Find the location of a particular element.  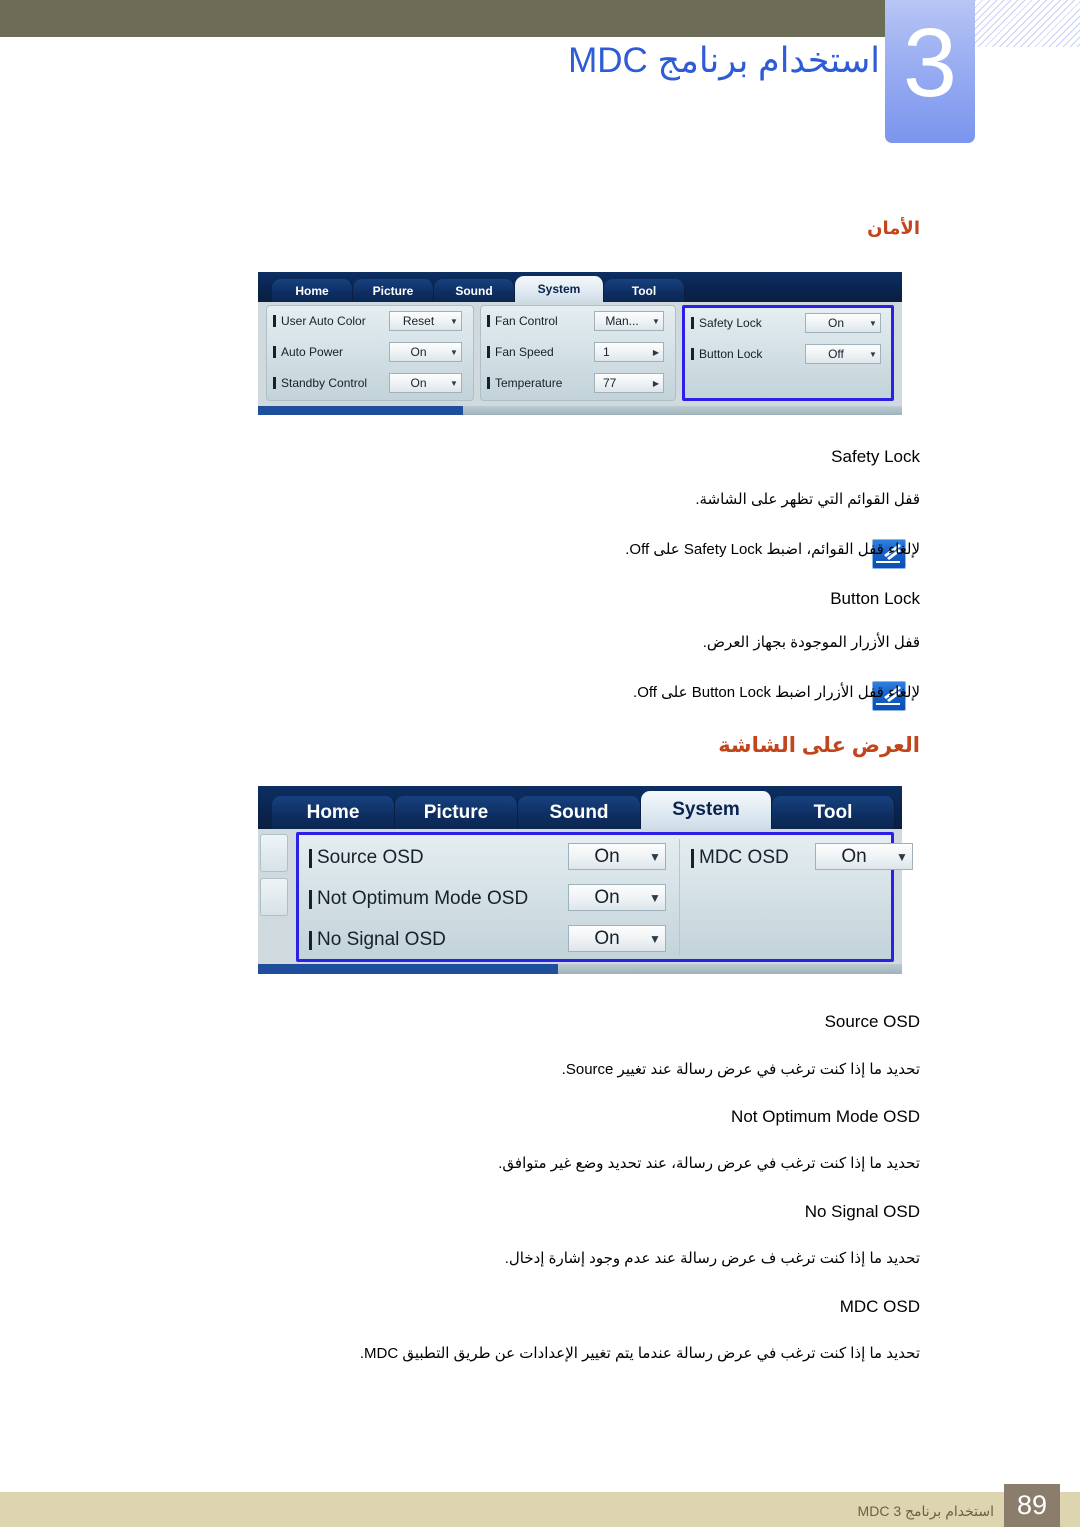

field-label-mdc-osd: MDC OSD is located at coordinates (740, 858).